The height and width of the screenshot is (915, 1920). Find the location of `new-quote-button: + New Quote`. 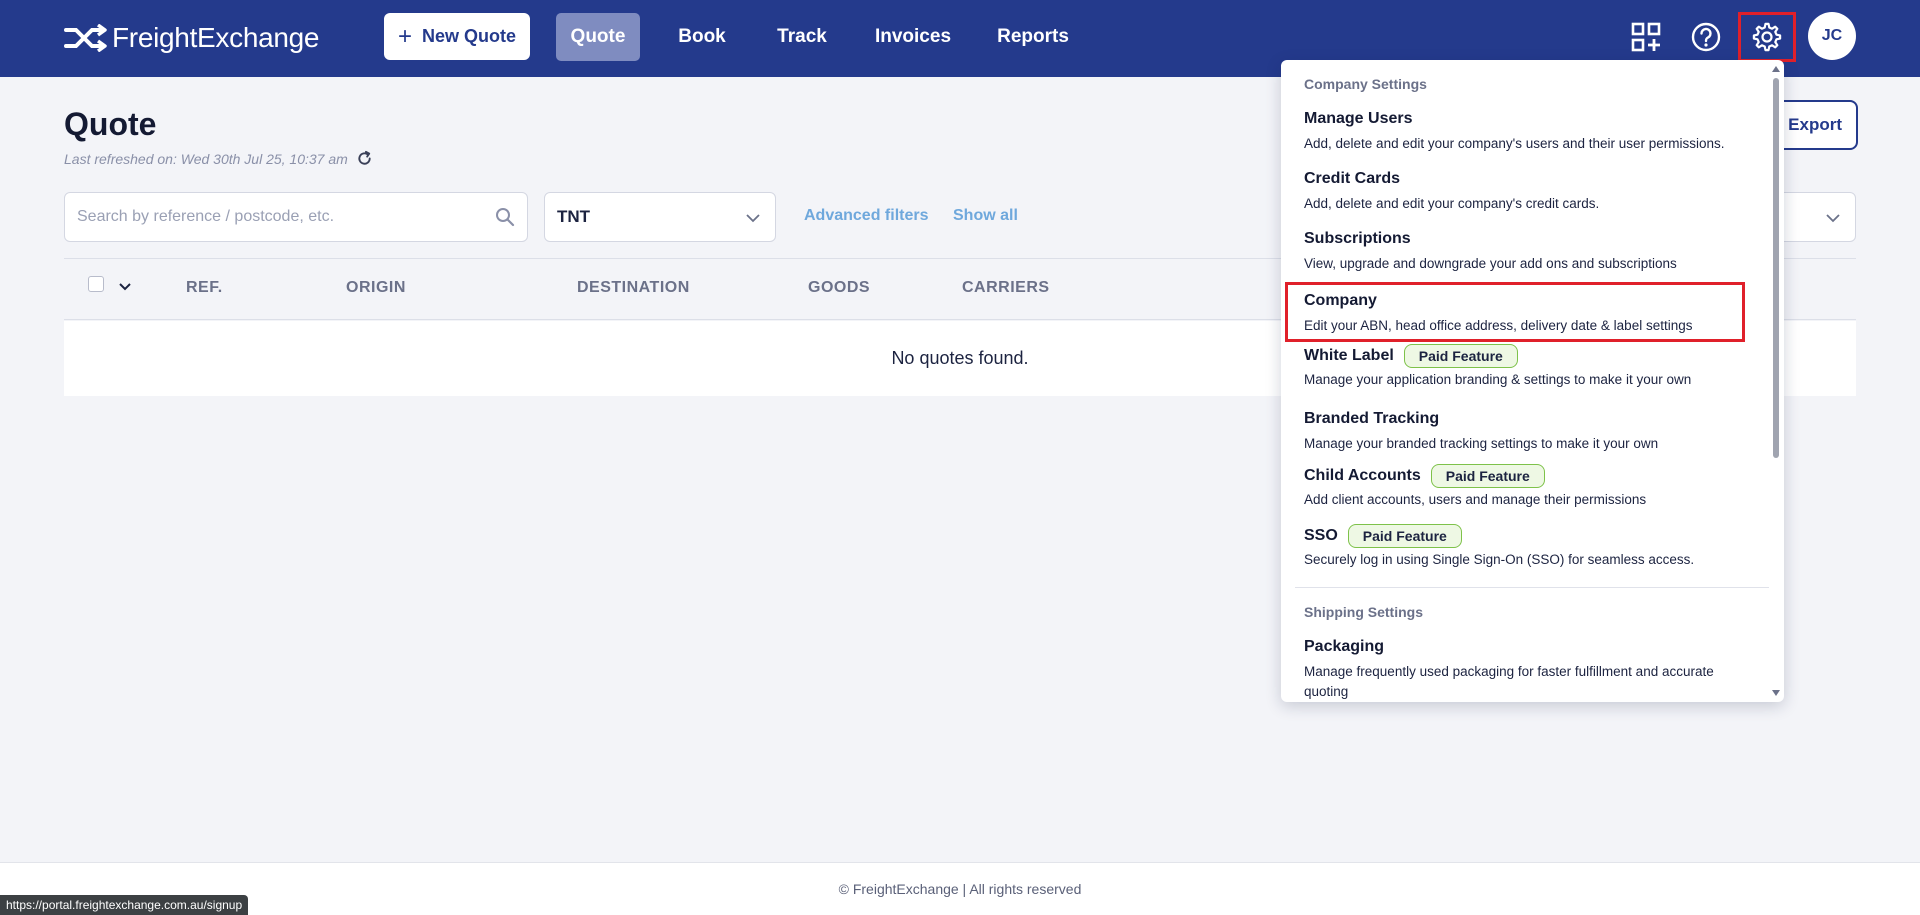

new-quote-button: + New Quote is located at coordinates (457, 36).